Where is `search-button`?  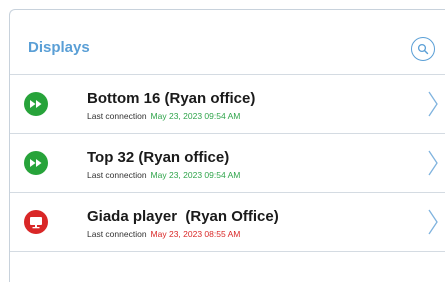
search-button is located at coordinates (423, 49).